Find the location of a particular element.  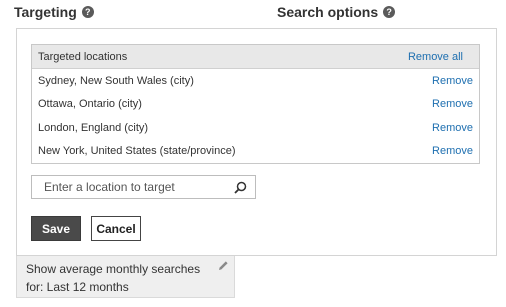

location-name: New York, United States (state/province) is located at coordinates (137, 151).